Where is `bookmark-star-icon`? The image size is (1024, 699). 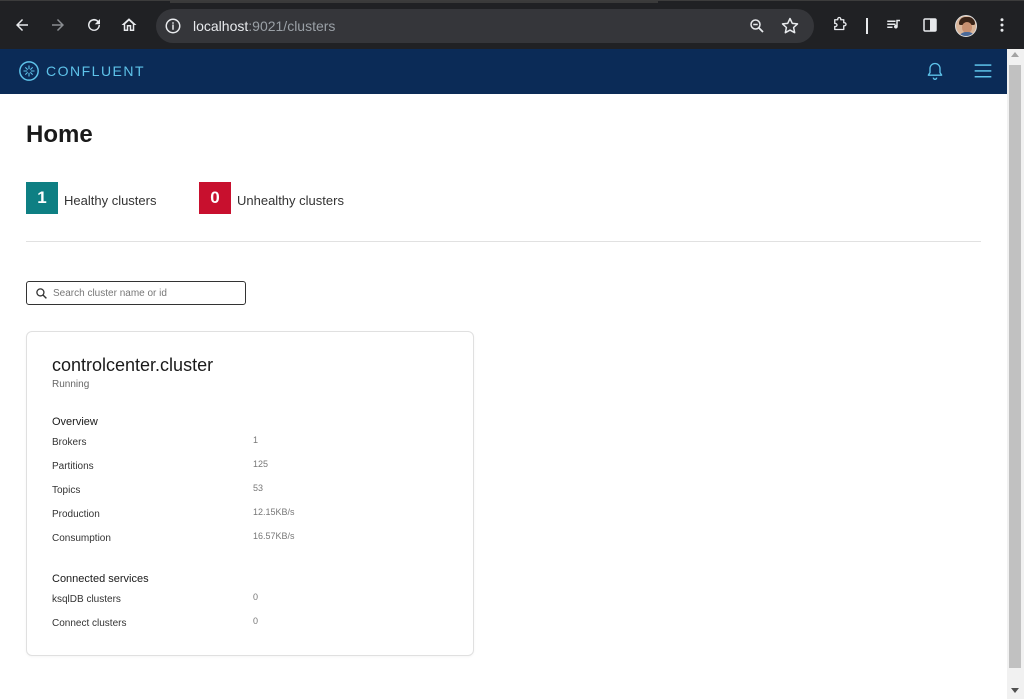 bookmark-star-icon is located at coordinates (790, 26).